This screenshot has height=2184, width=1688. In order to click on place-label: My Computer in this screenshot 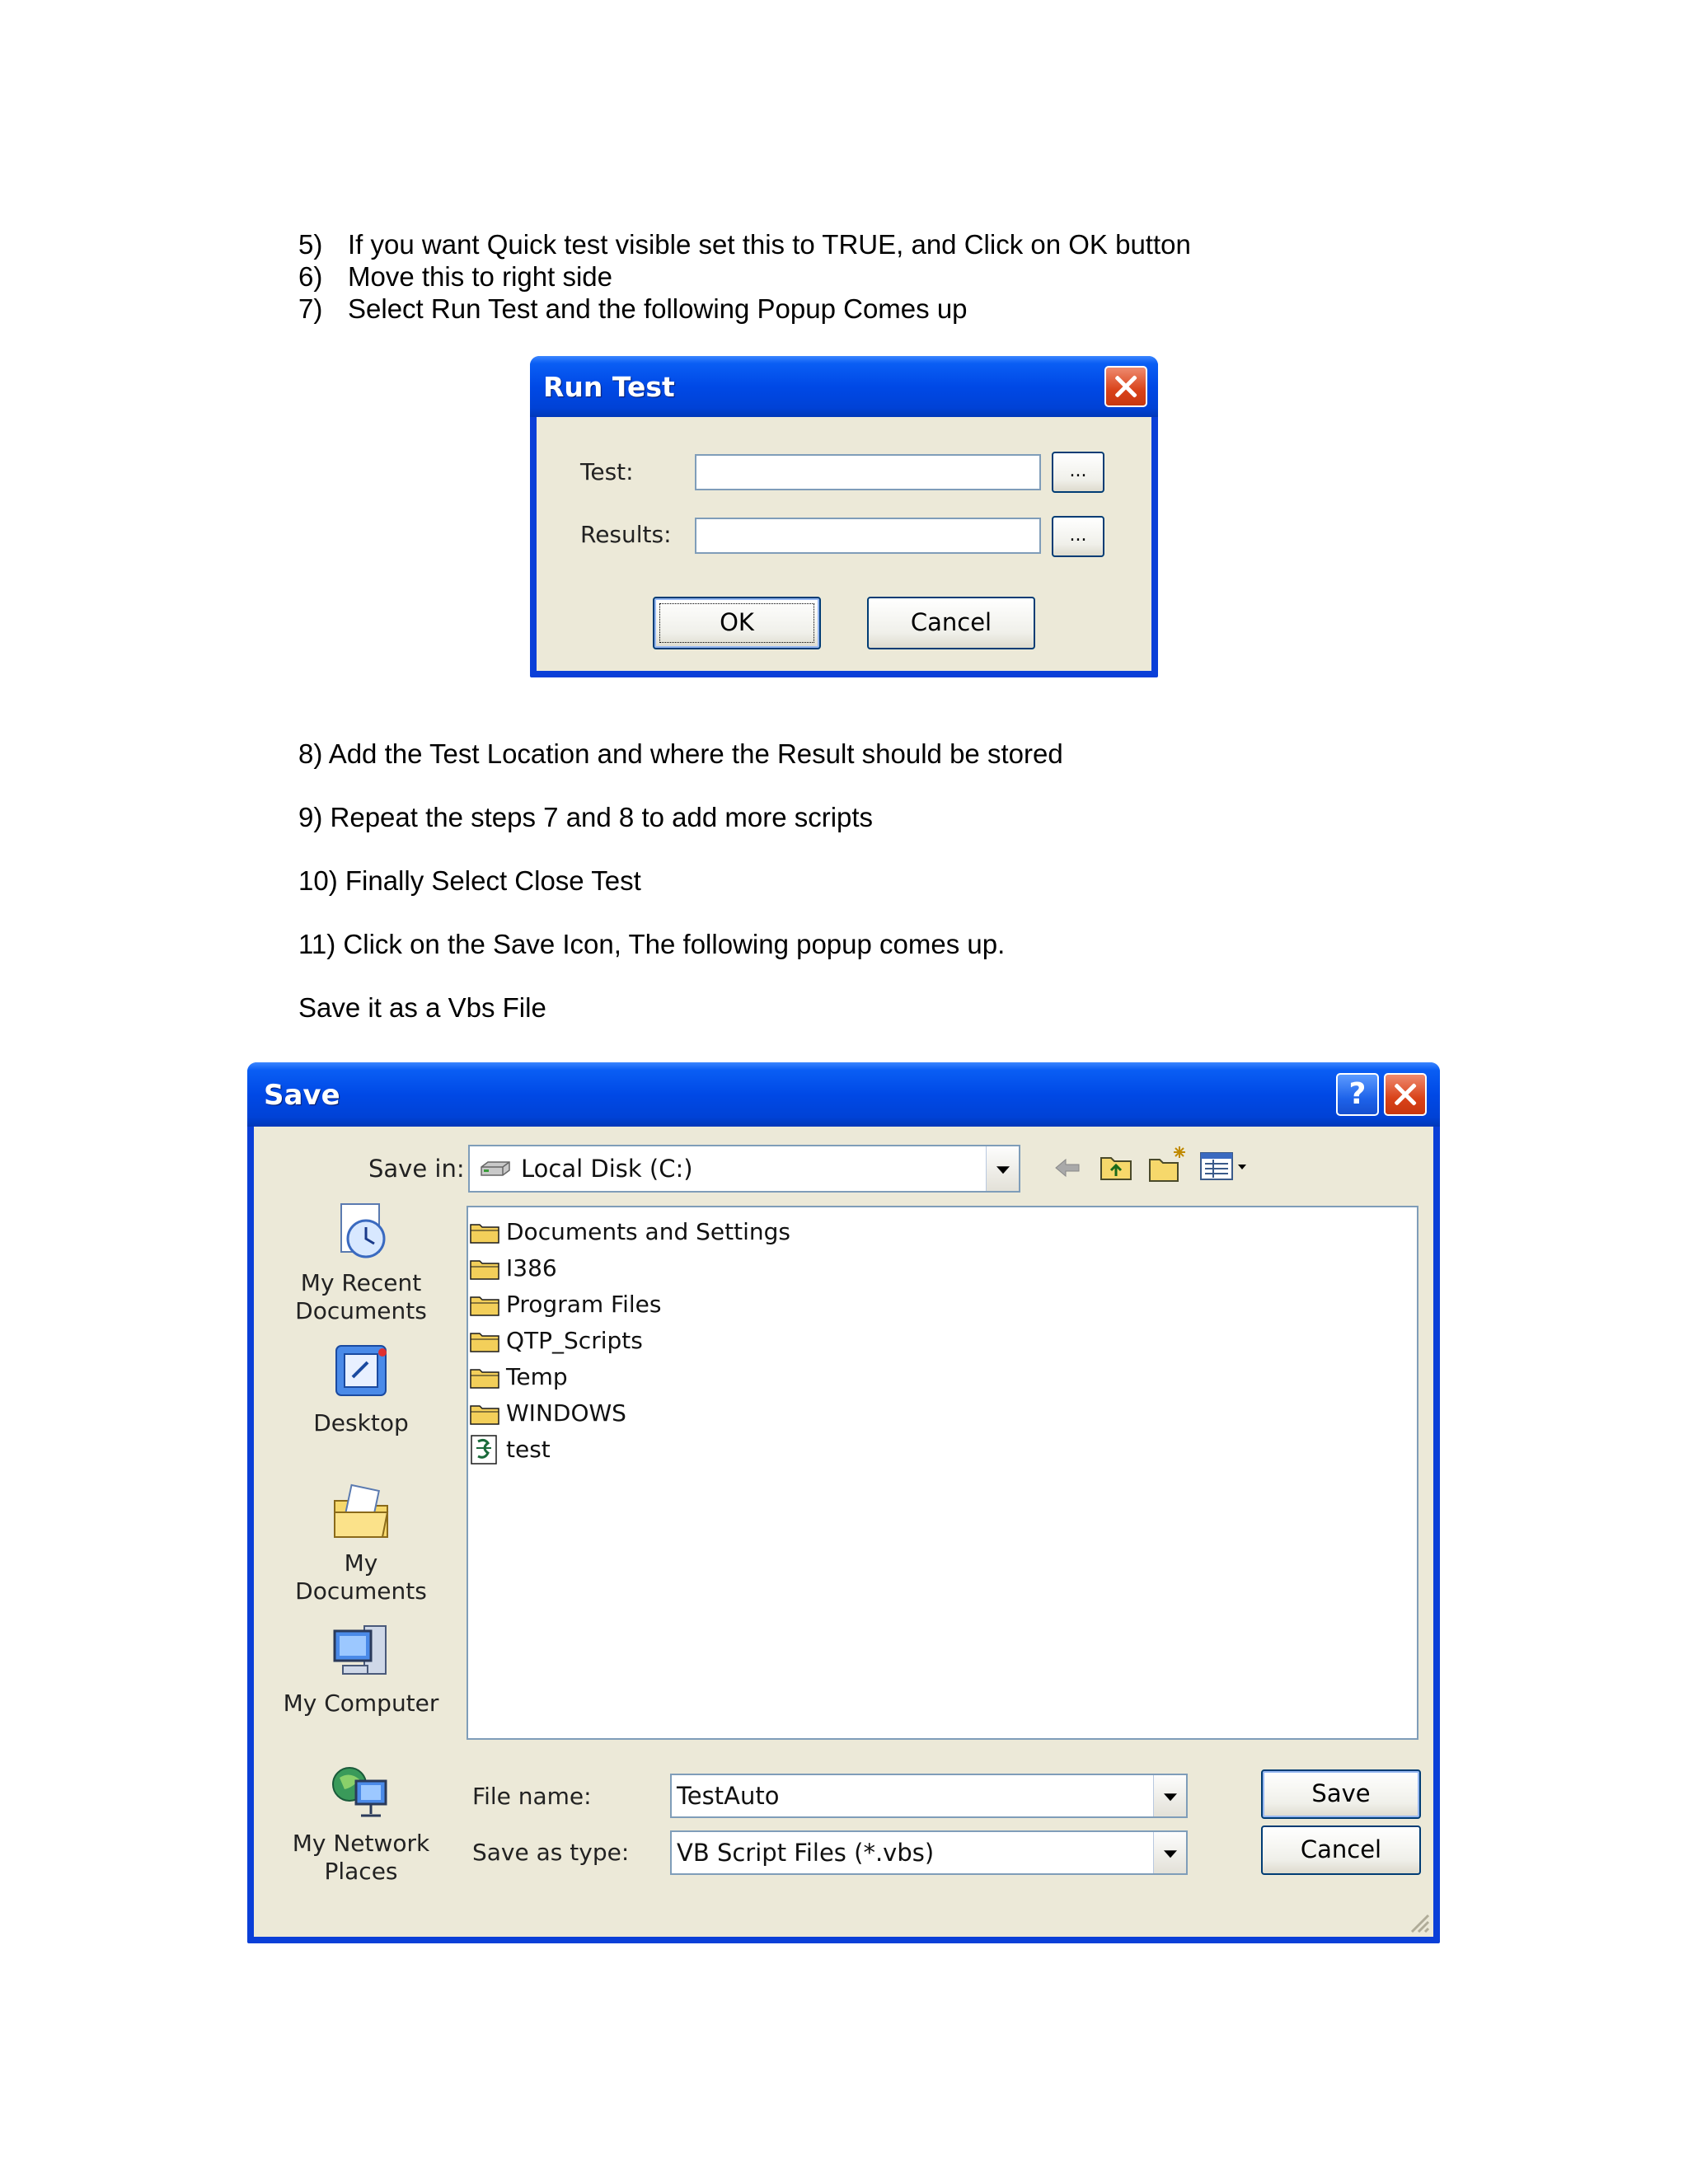, I will do `click(361, 1703)`.